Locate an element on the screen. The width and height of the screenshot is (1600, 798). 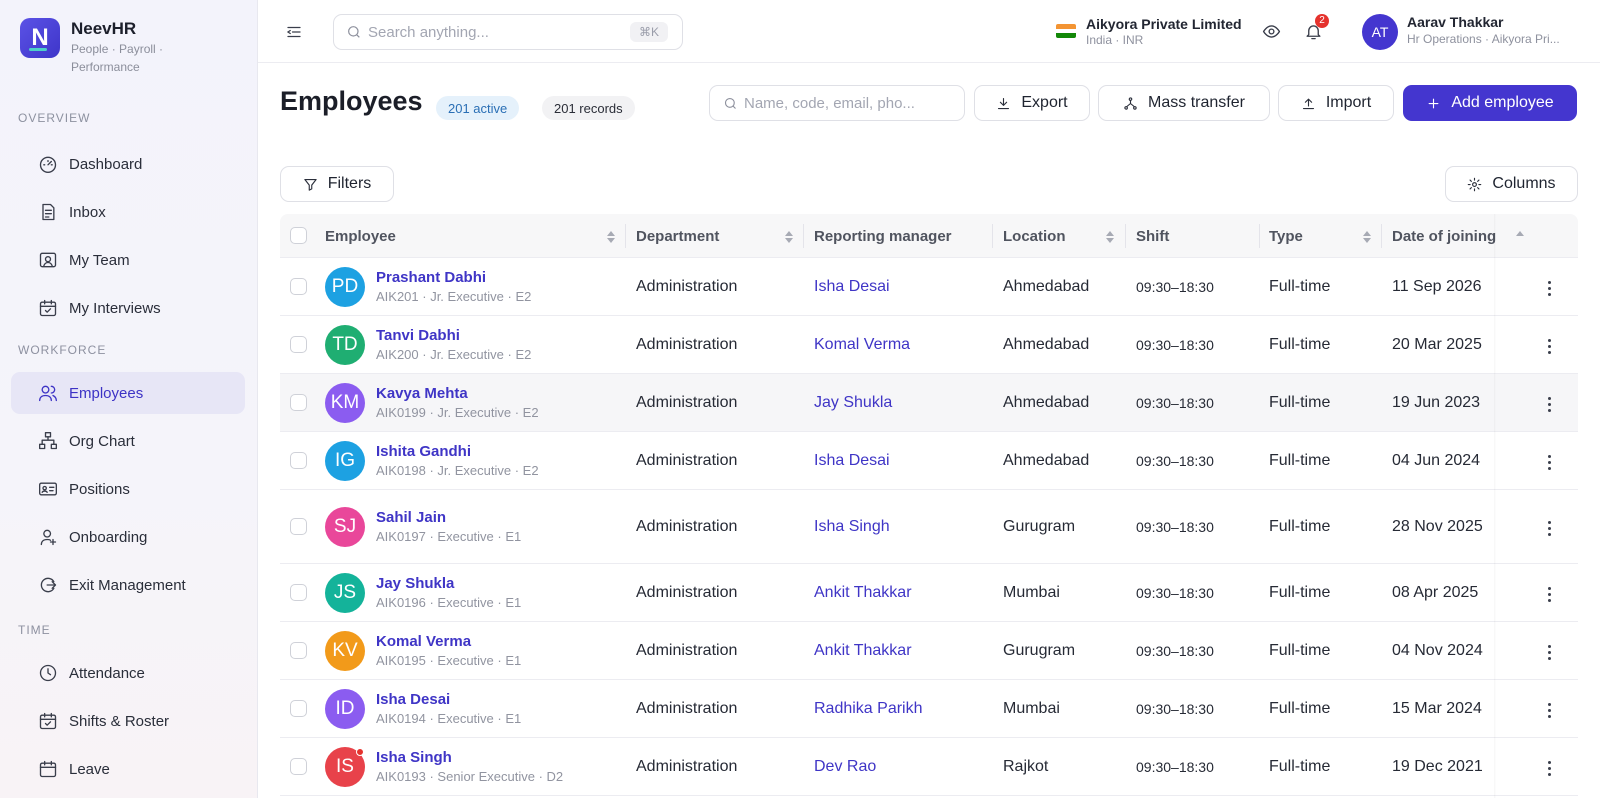
sidebar-item-dashboard: Dashboard is located at coordinates (128, 164).